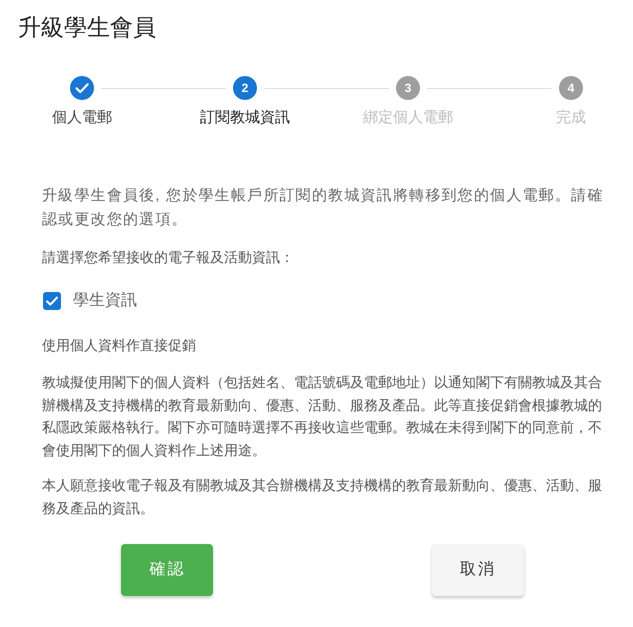 This screenshot has width=633, height=627. Describe the element at coordinates (408, 88) in the screenshot. I see `step-number: 3` at that location.